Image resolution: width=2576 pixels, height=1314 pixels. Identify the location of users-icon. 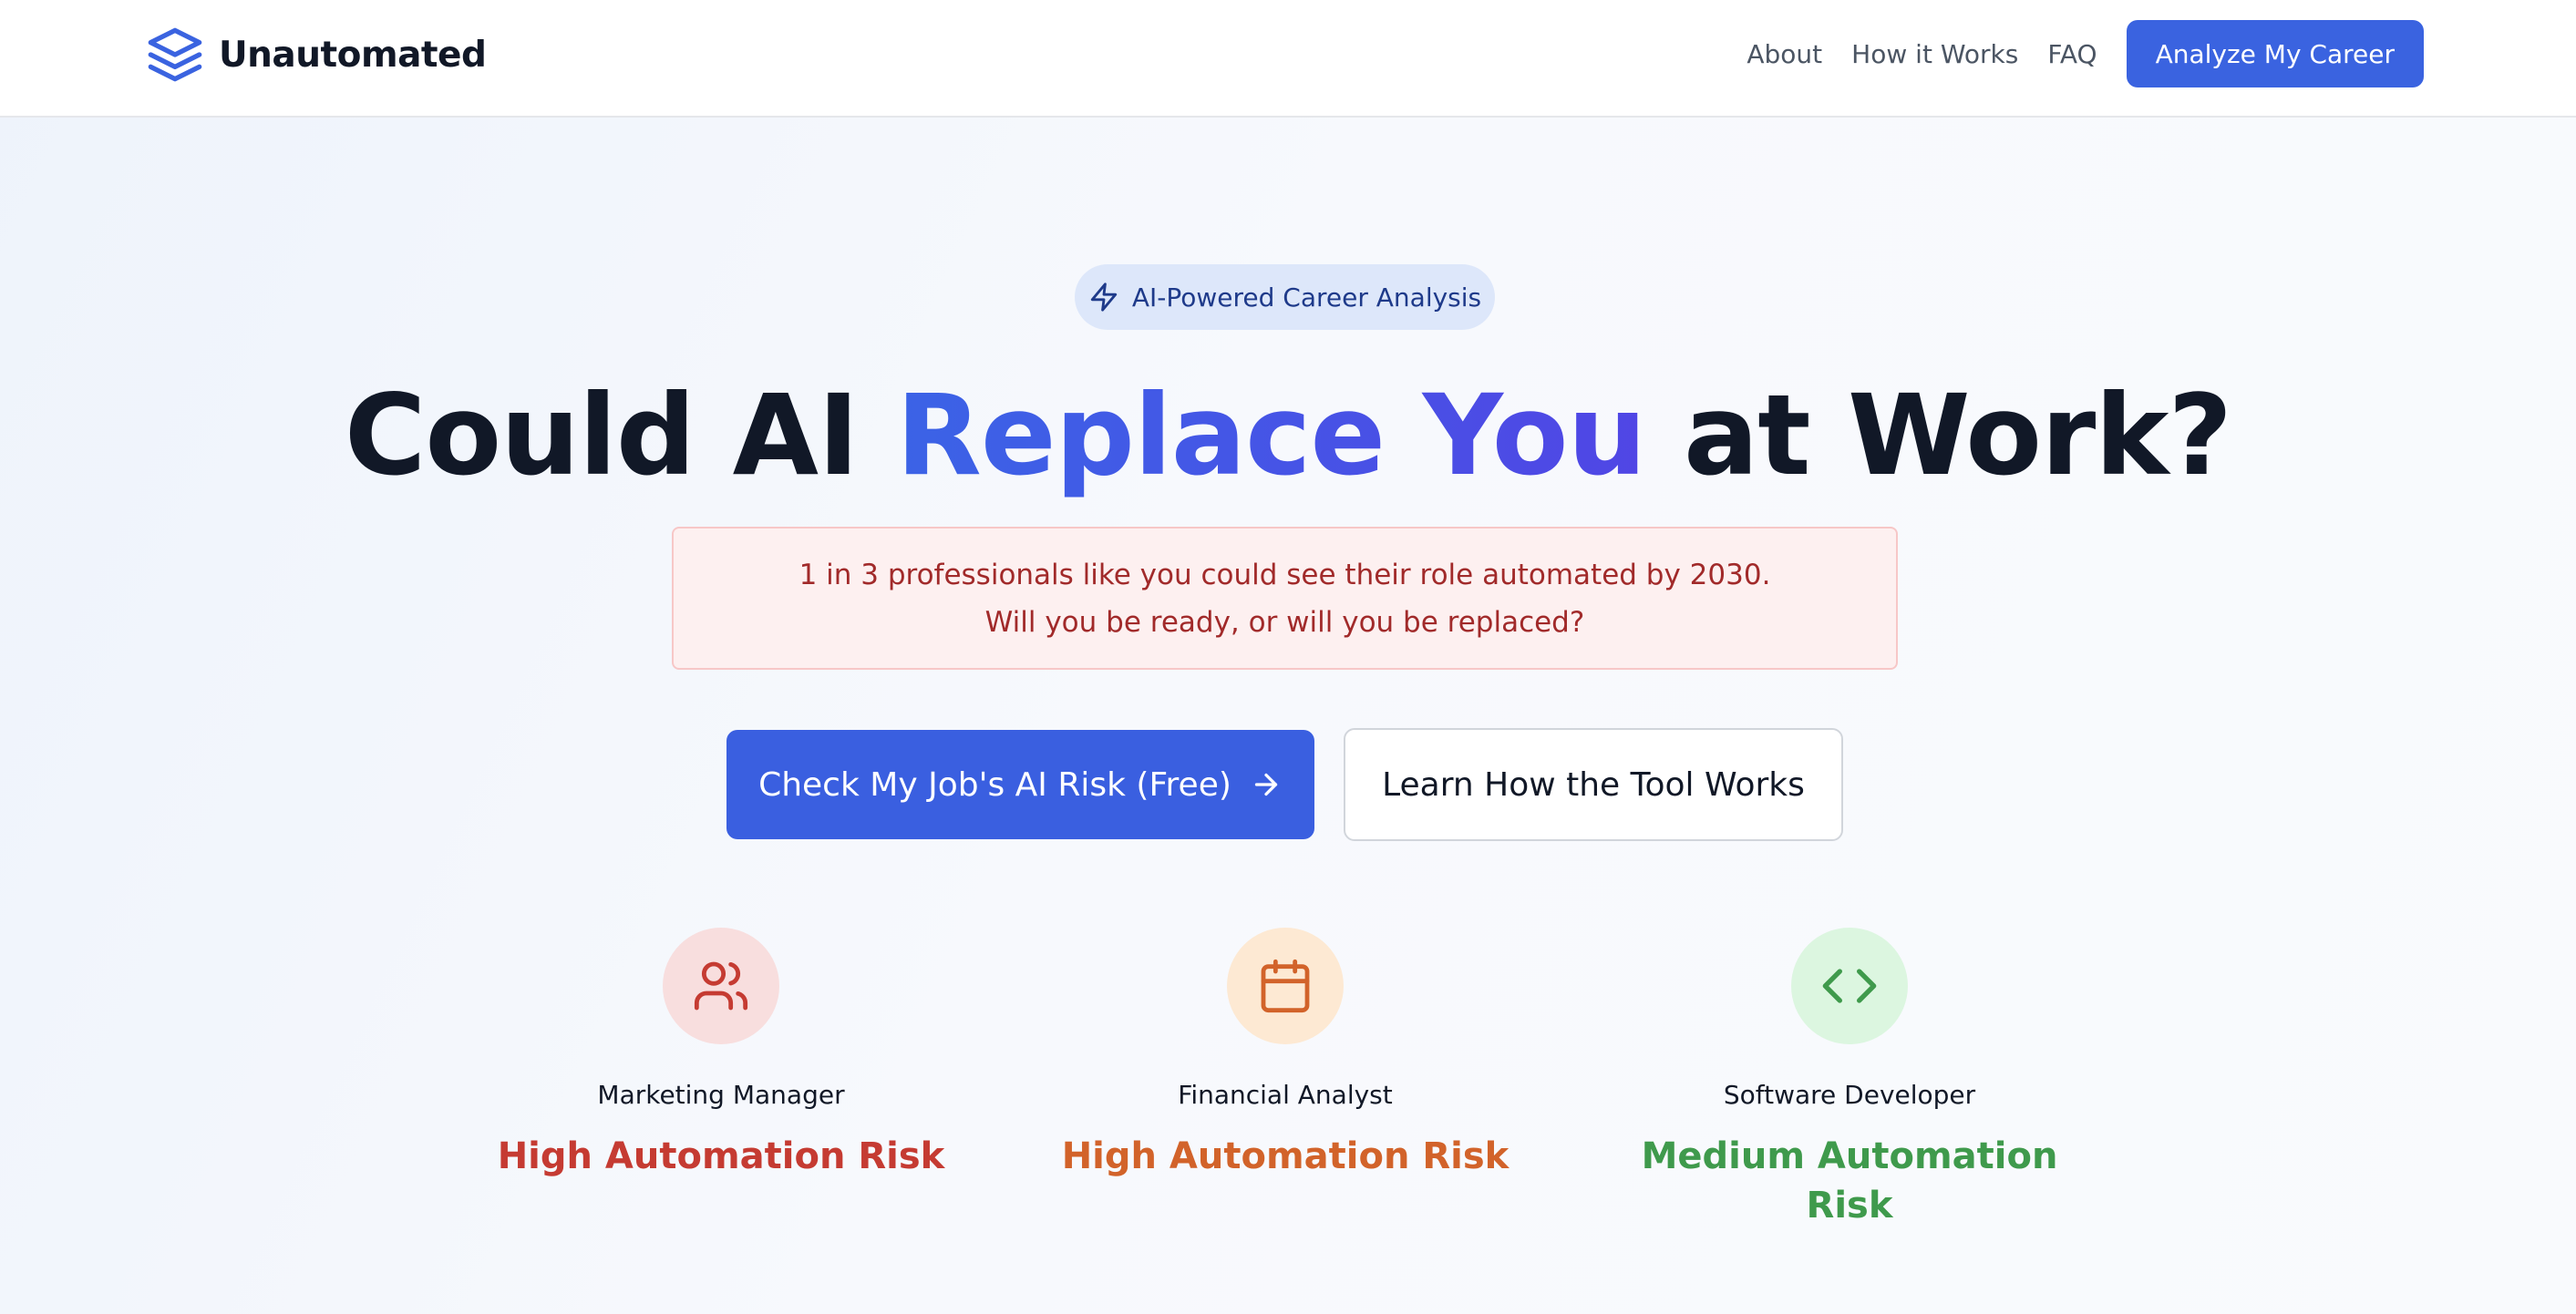
(721, 986).